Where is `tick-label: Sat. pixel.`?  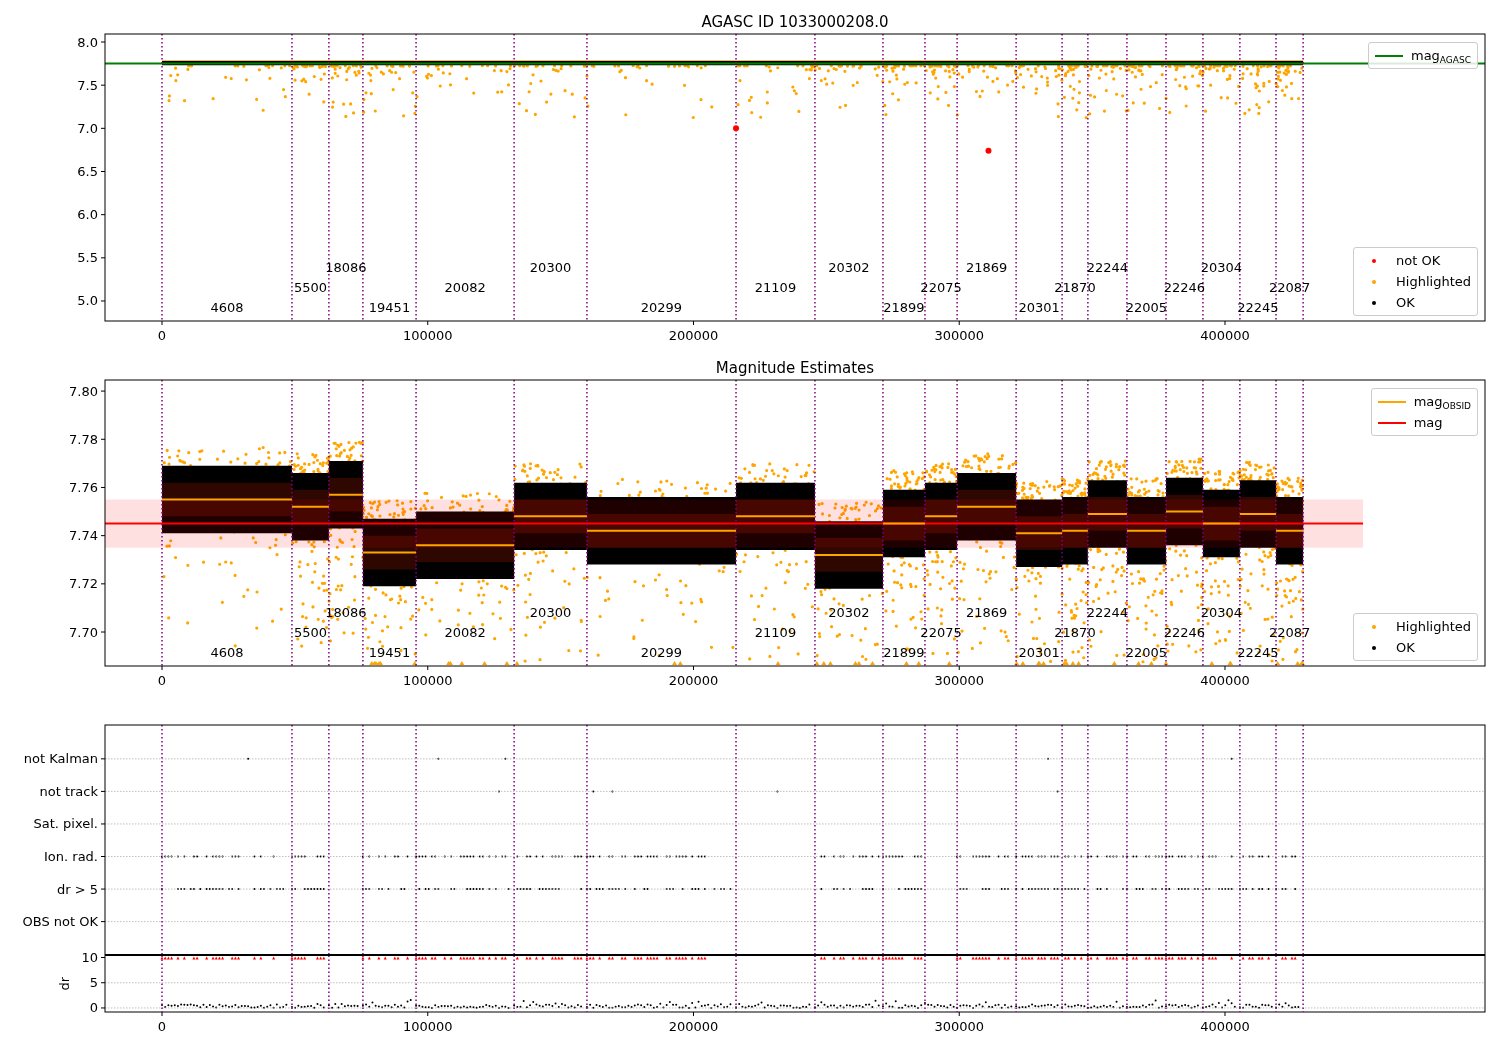
tick-label: Sat. pixel. is located at coordinates (65, 824).